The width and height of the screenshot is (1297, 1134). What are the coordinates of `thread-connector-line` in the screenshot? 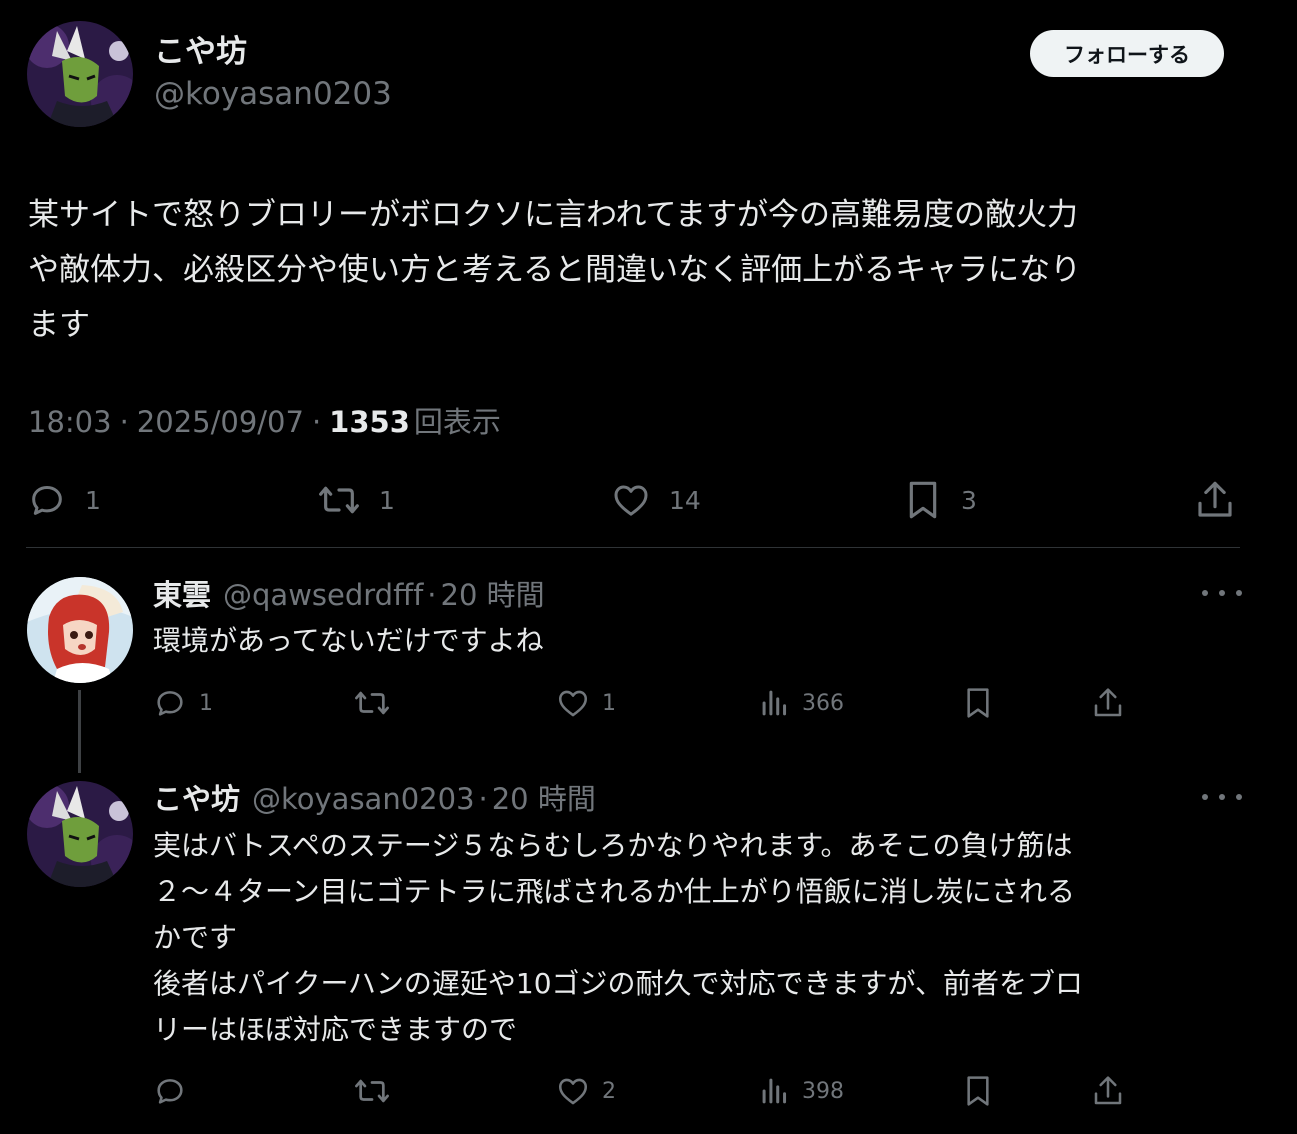 It's located at (79, 731).